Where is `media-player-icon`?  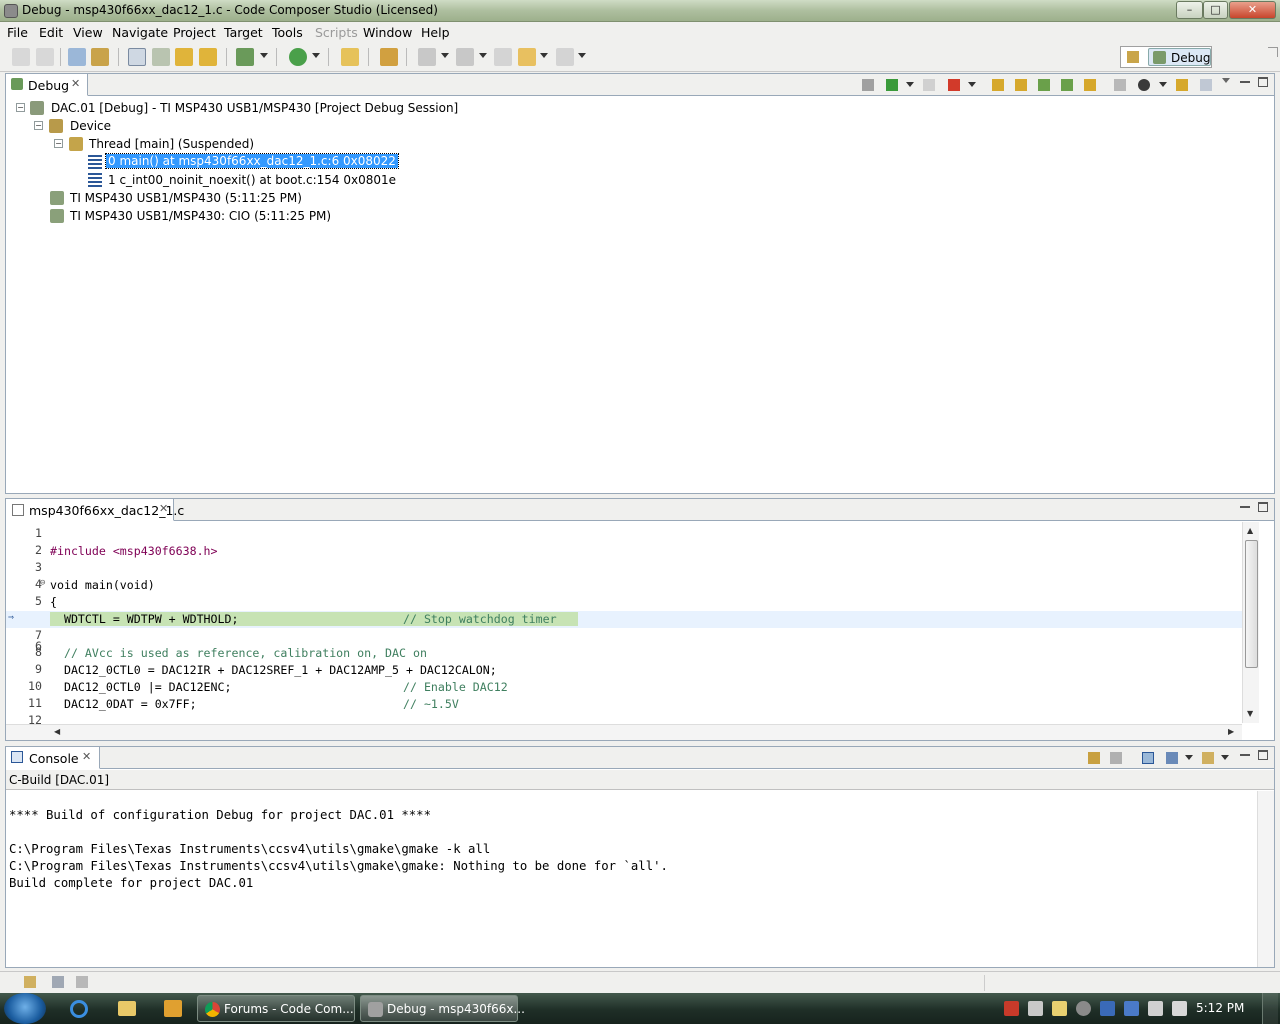
media-player-icon is located at coordinates (173, 1008).